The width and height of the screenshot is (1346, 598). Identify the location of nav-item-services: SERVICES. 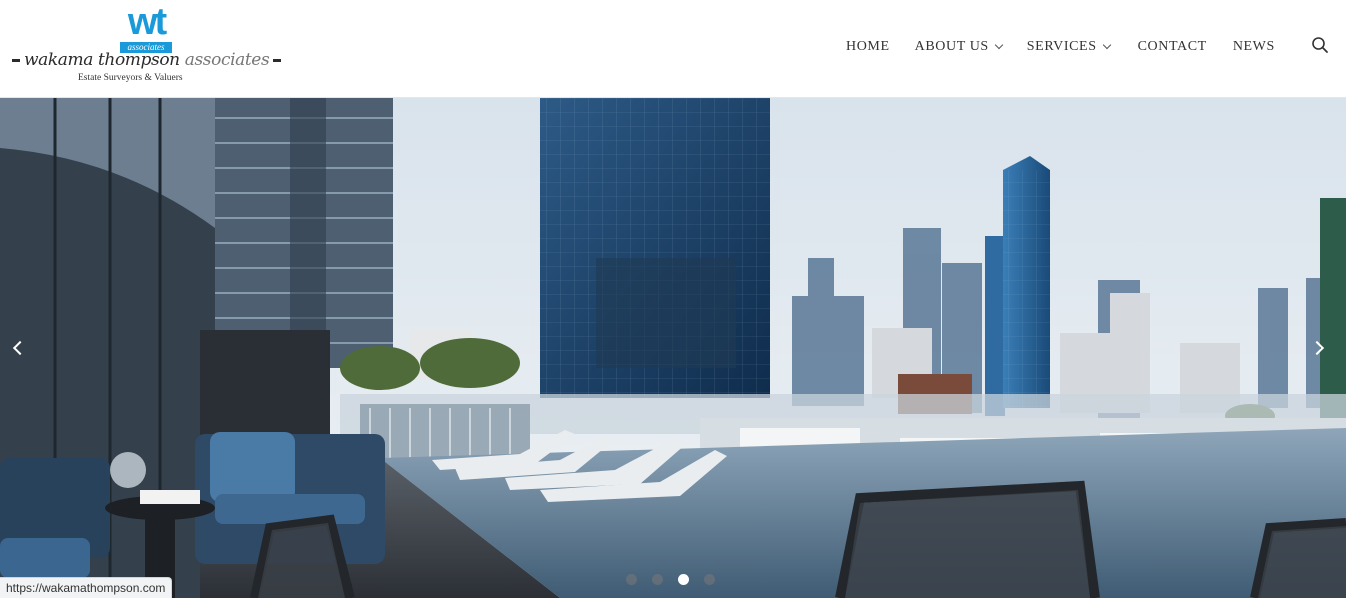
(1068, 47).